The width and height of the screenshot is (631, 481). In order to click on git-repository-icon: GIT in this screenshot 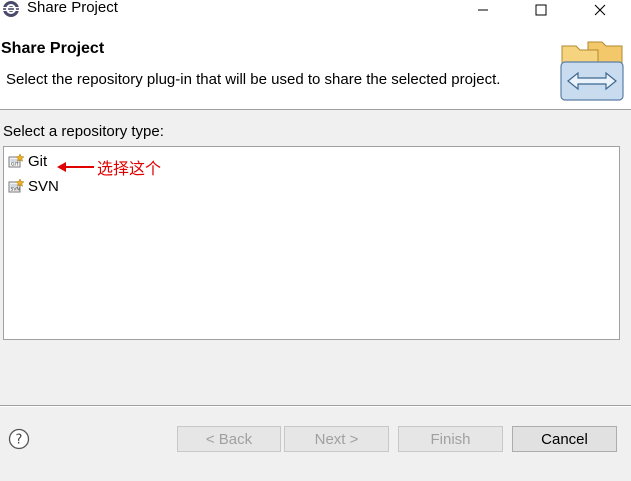, I will do `click(16, 160)`.